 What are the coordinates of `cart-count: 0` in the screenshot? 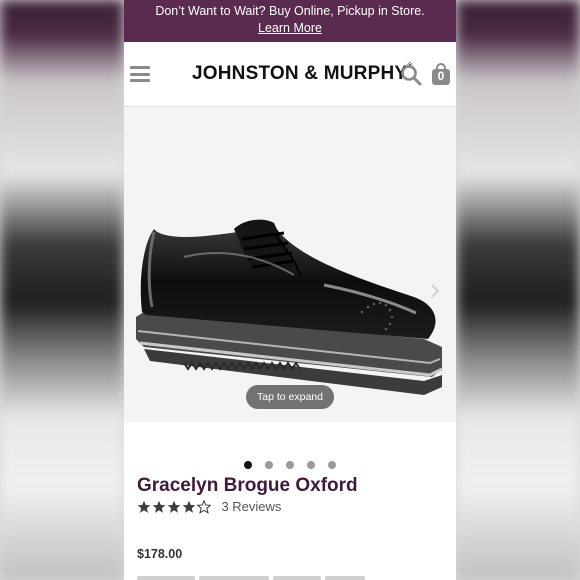 It's located at (441, 76).